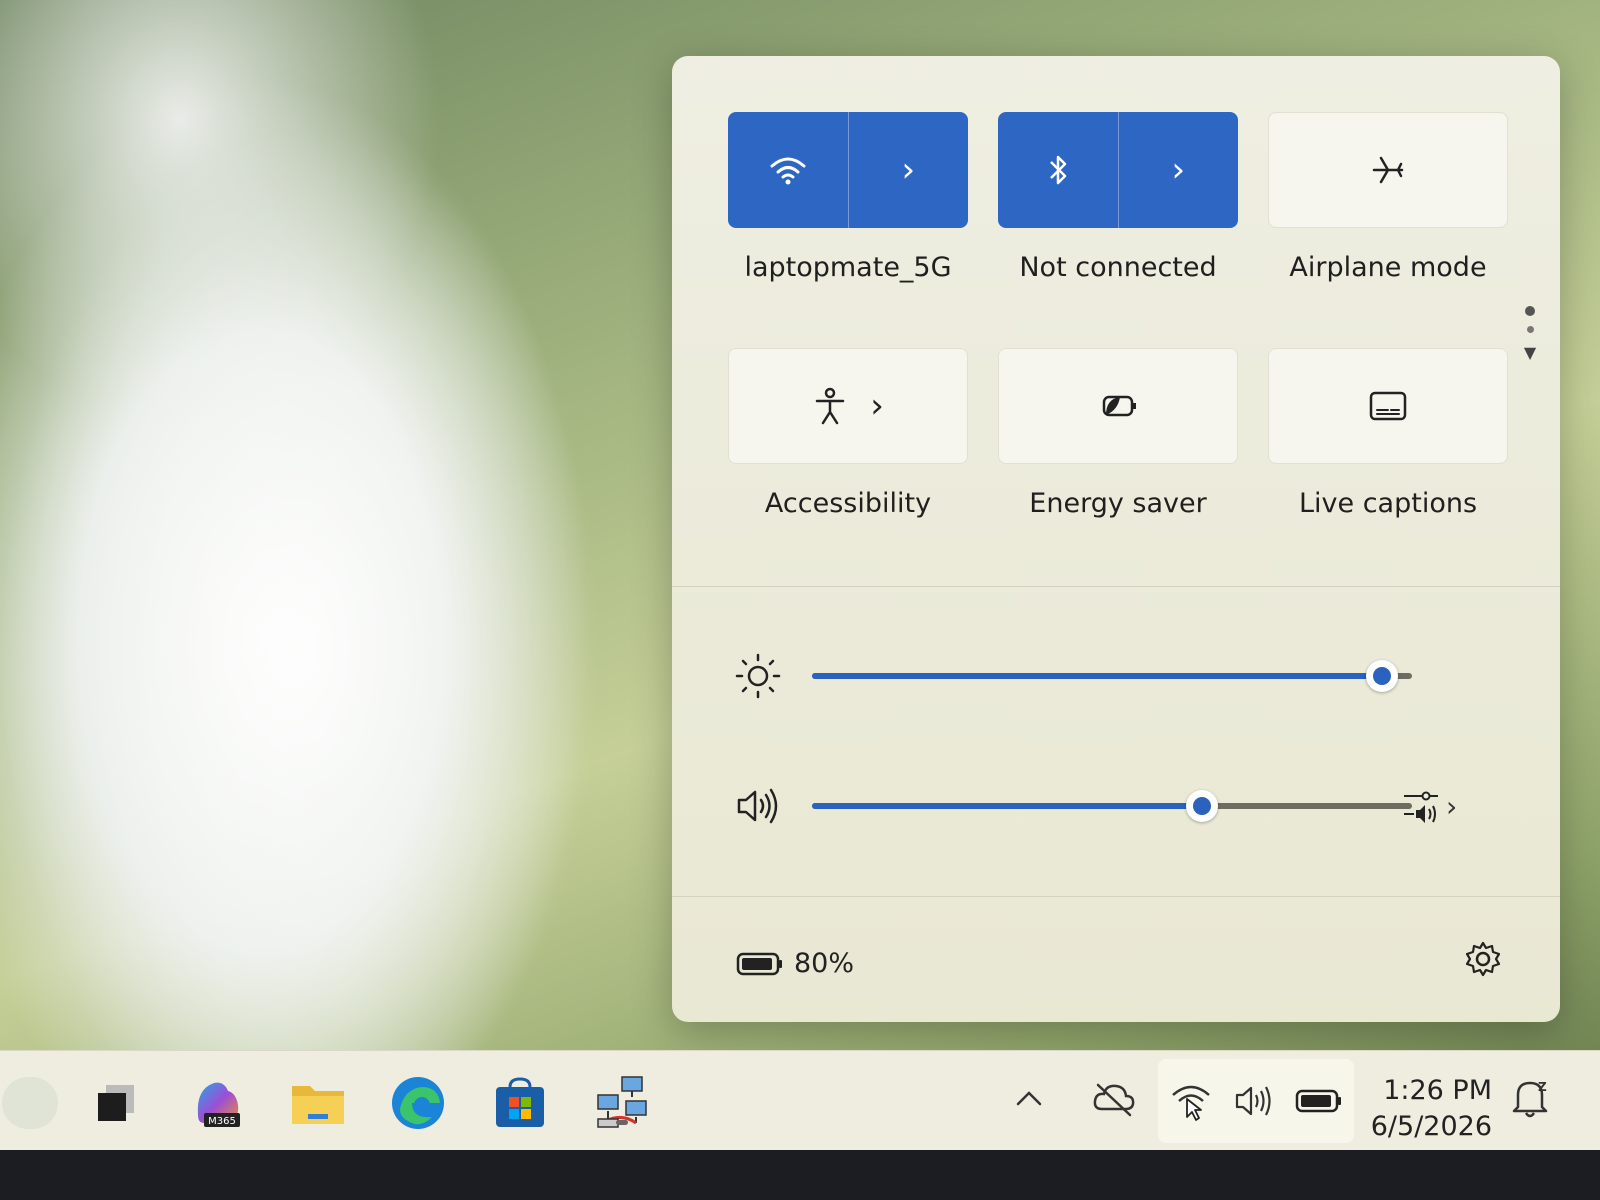 The height and width of the screenshot is (1200, 1600). I want to click on energy-saver-tile: Energy saver, so click(1118, 433).